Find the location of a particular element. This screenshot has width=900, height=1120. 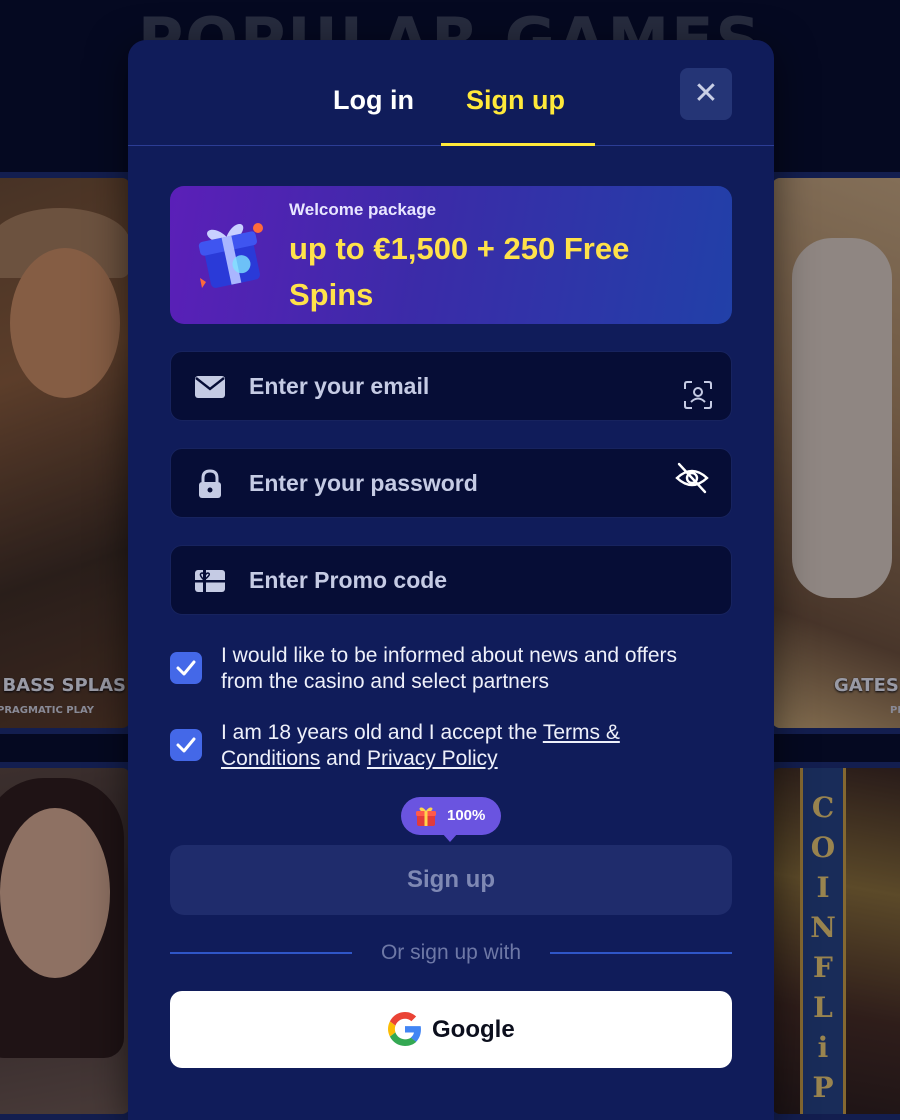

tab-log-in: Log in is located at coordinates (373, 100).